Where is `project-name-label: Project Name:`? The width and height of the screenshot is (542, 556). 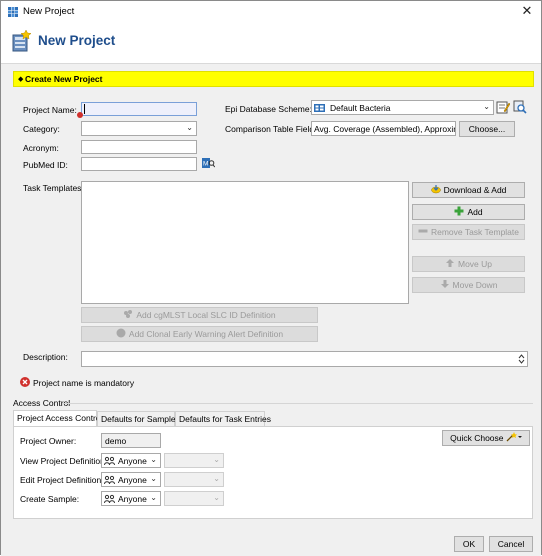 project-name-label: Project Name: is located at coordinates (50, 110).